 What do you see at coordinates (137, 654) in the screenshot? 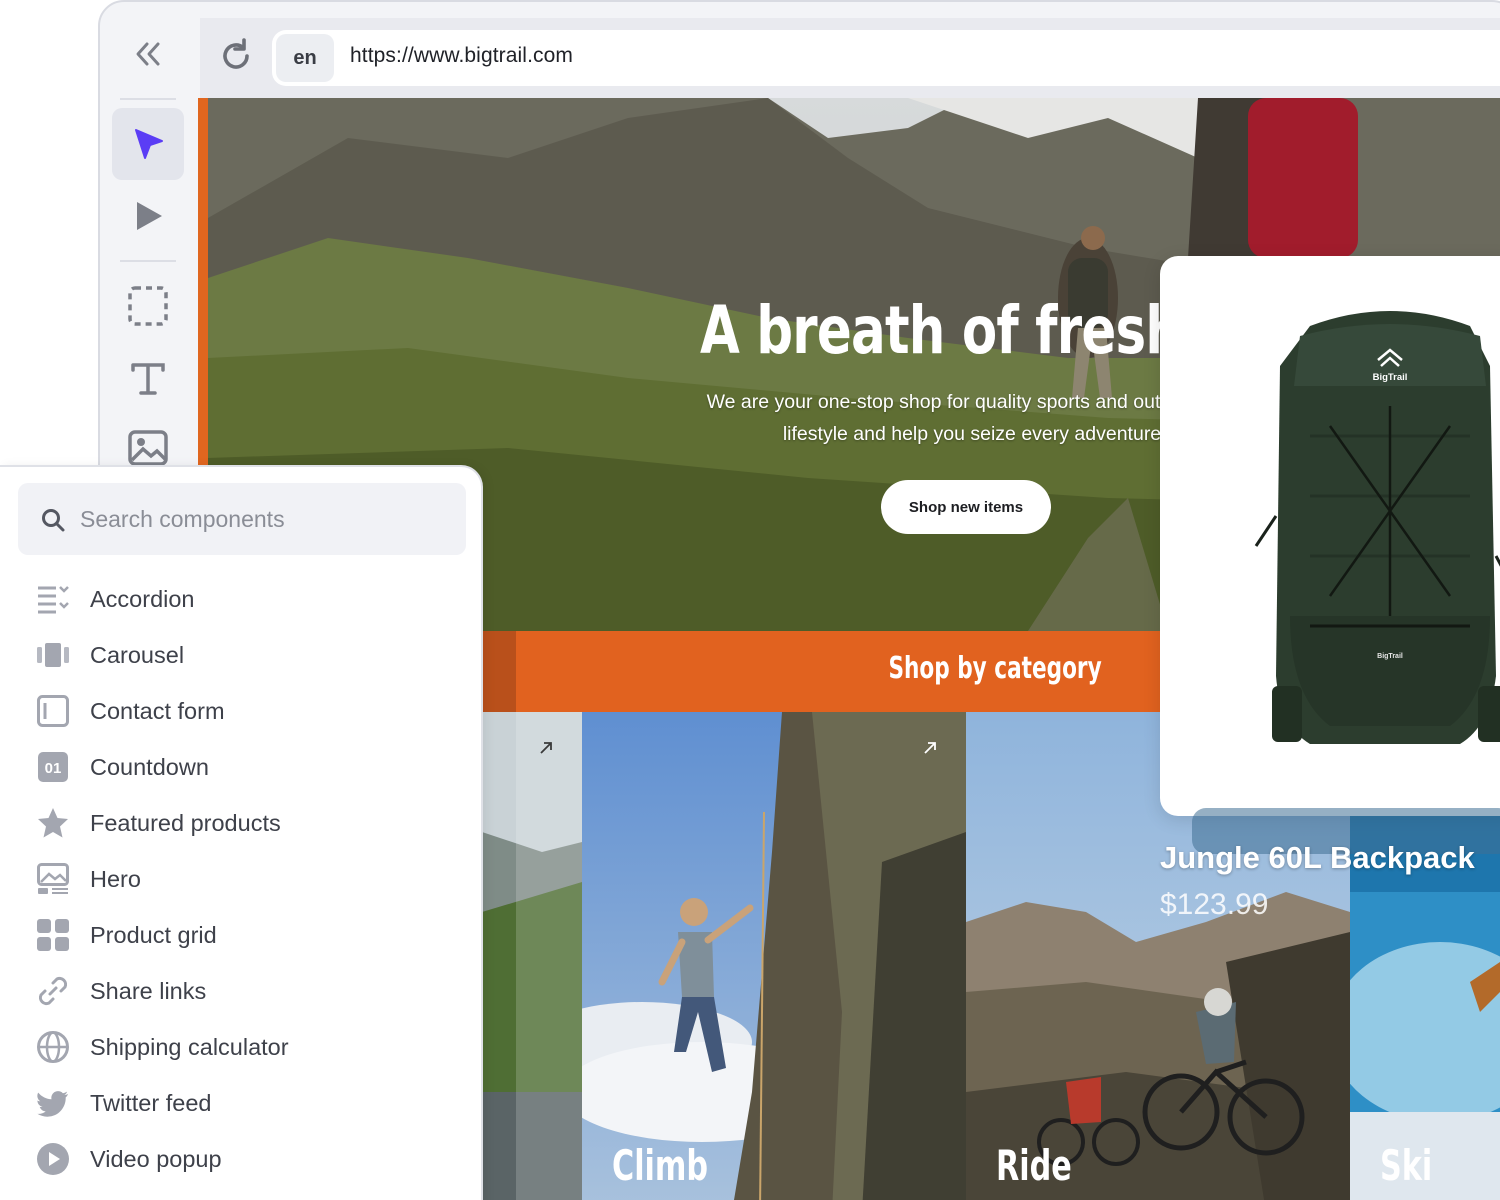
I see `component-label: Carousel` at bounding box center [137, 654].